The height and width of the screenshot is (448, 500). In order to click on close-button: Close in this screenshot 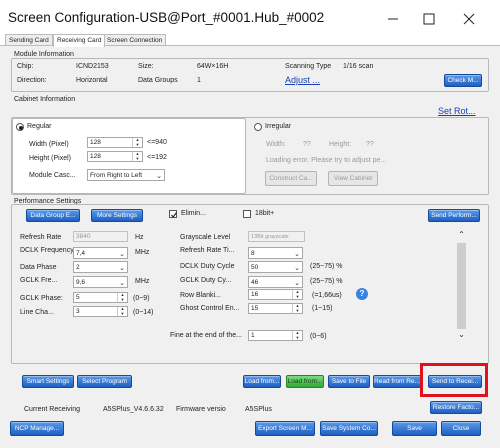, I will do `click(461, 428)`.